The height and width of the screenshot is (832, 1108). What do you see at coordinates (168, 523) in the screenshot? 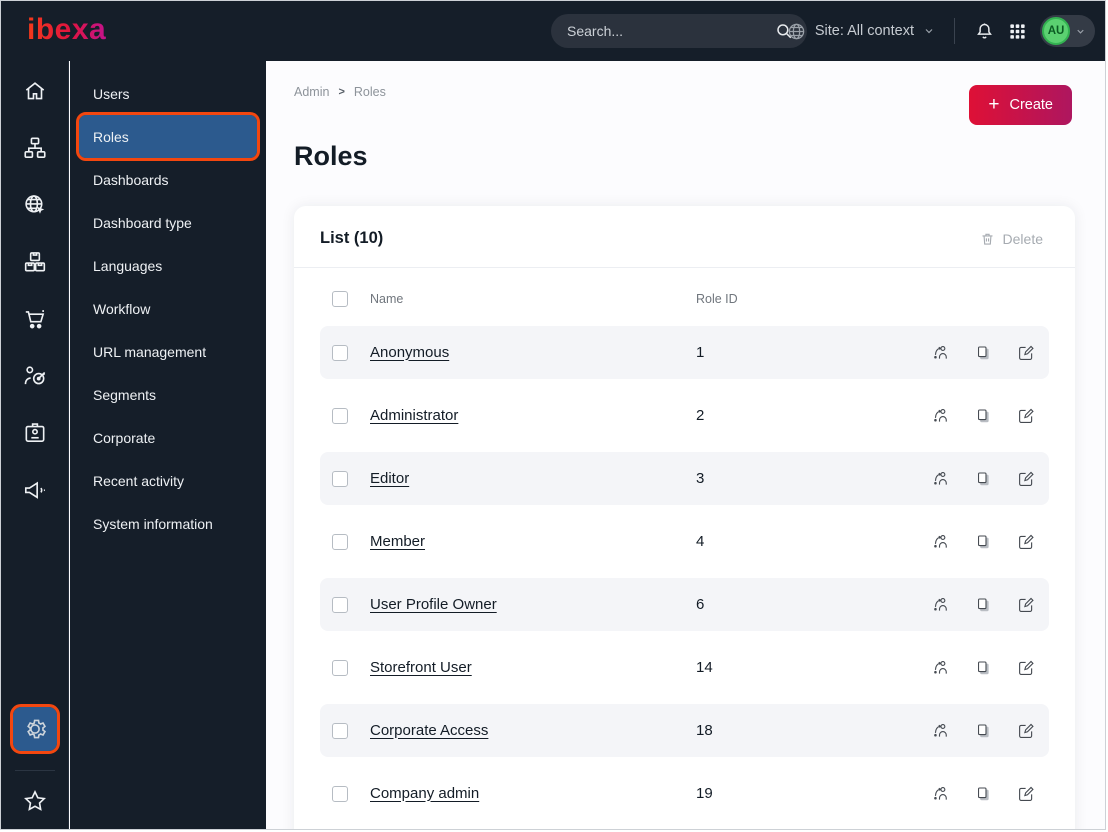
I see `sidebar-item-system-information: System information` at bounding box center [168, 523].